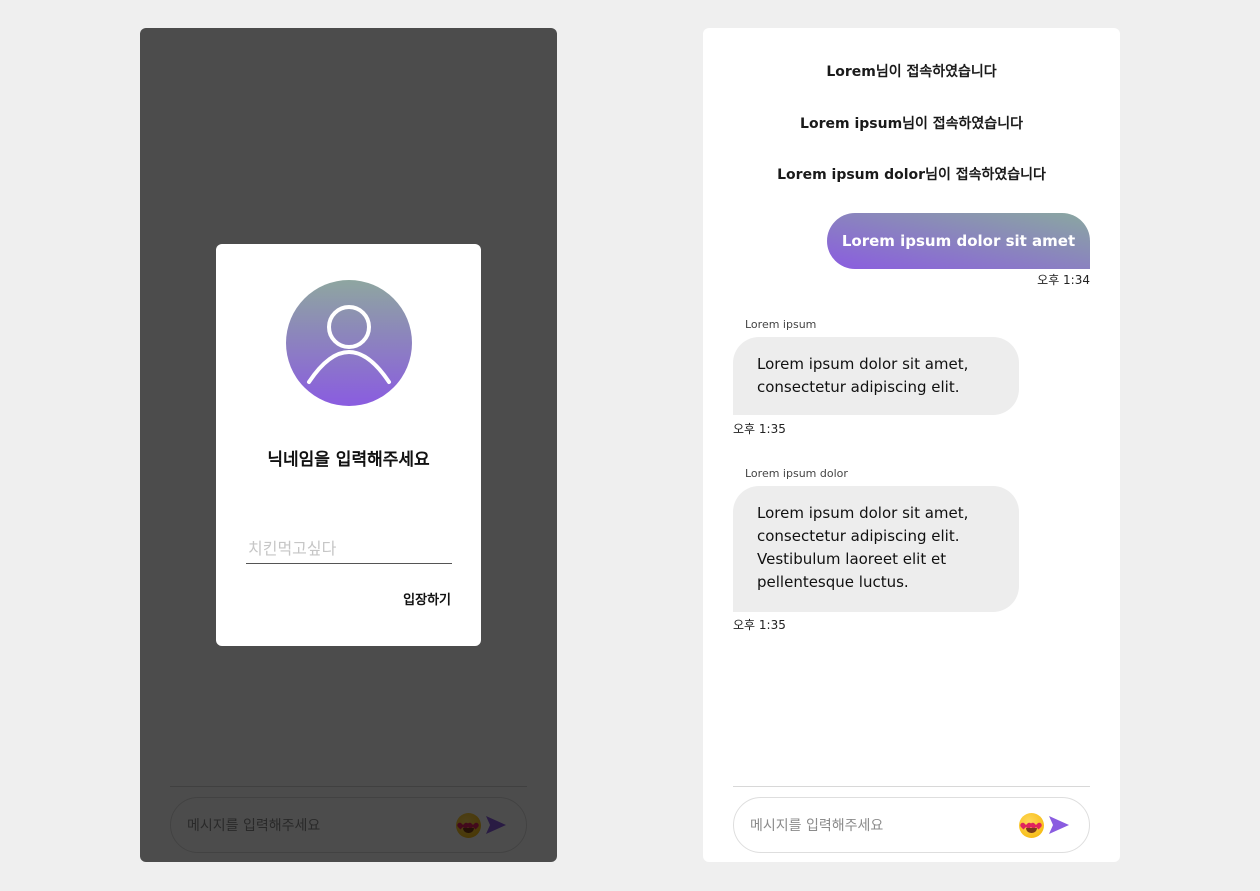 Image resolution: width=1260 pixels, height=891 pixels. What do you see at coordinates (911, 124) in the screenshot?
I see `system-message: Lorem ipsum님이 접속하였습니다` at bounding box center [911, 124].